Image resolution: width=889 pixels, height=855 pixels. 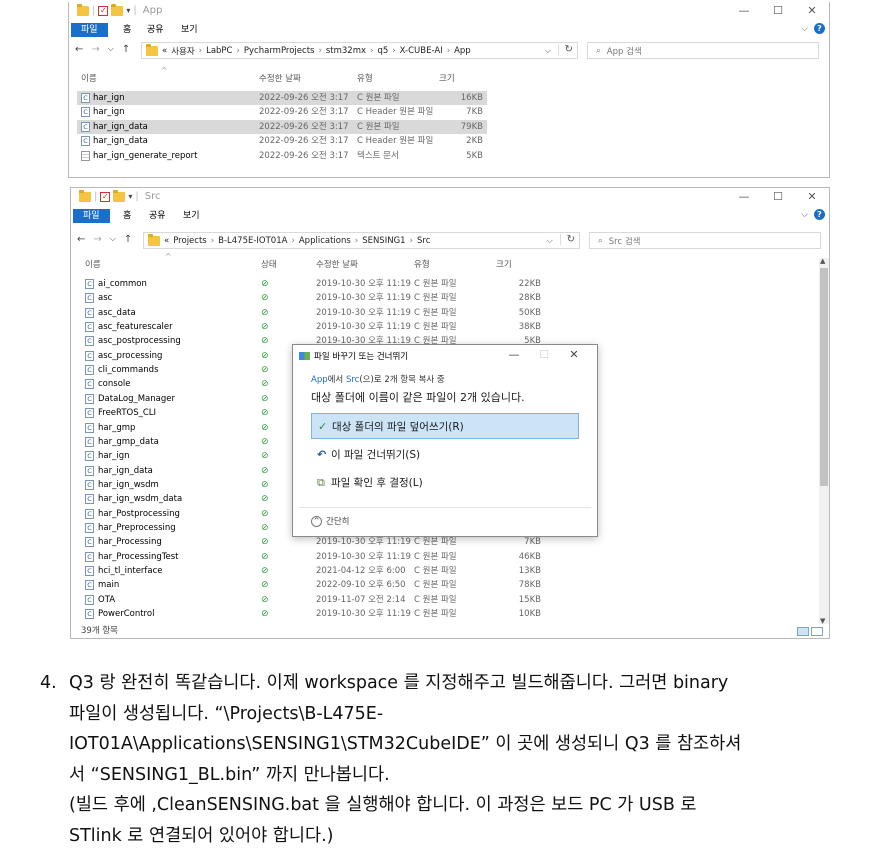 I want to click on file-name: main, so click(x=109, y=585).